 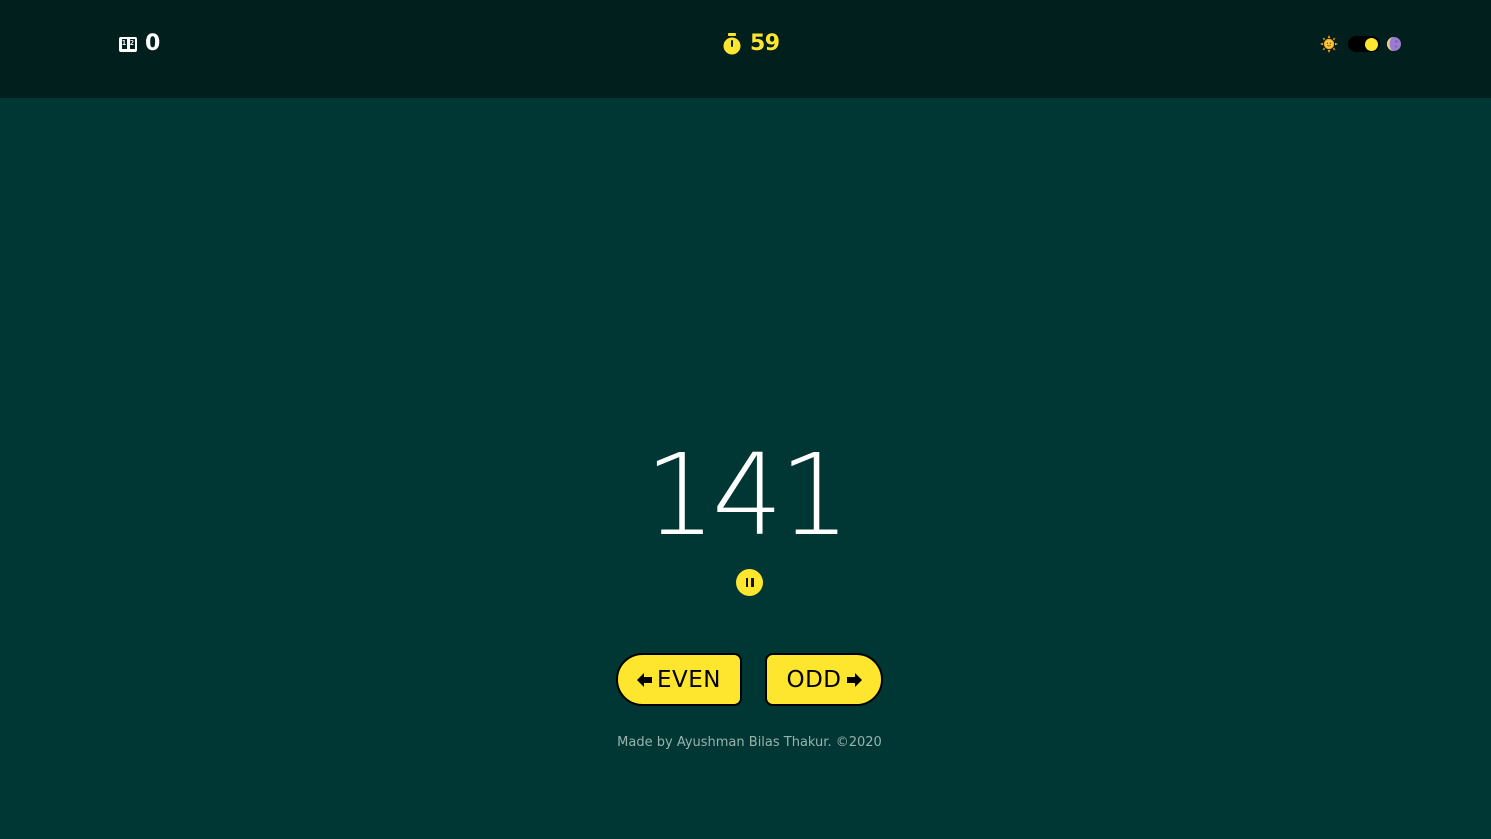 What do you see at coordinates (132, 44) in the screenshot?
I see `scoreboard-digit: 2` at bounding box center [132, 44].